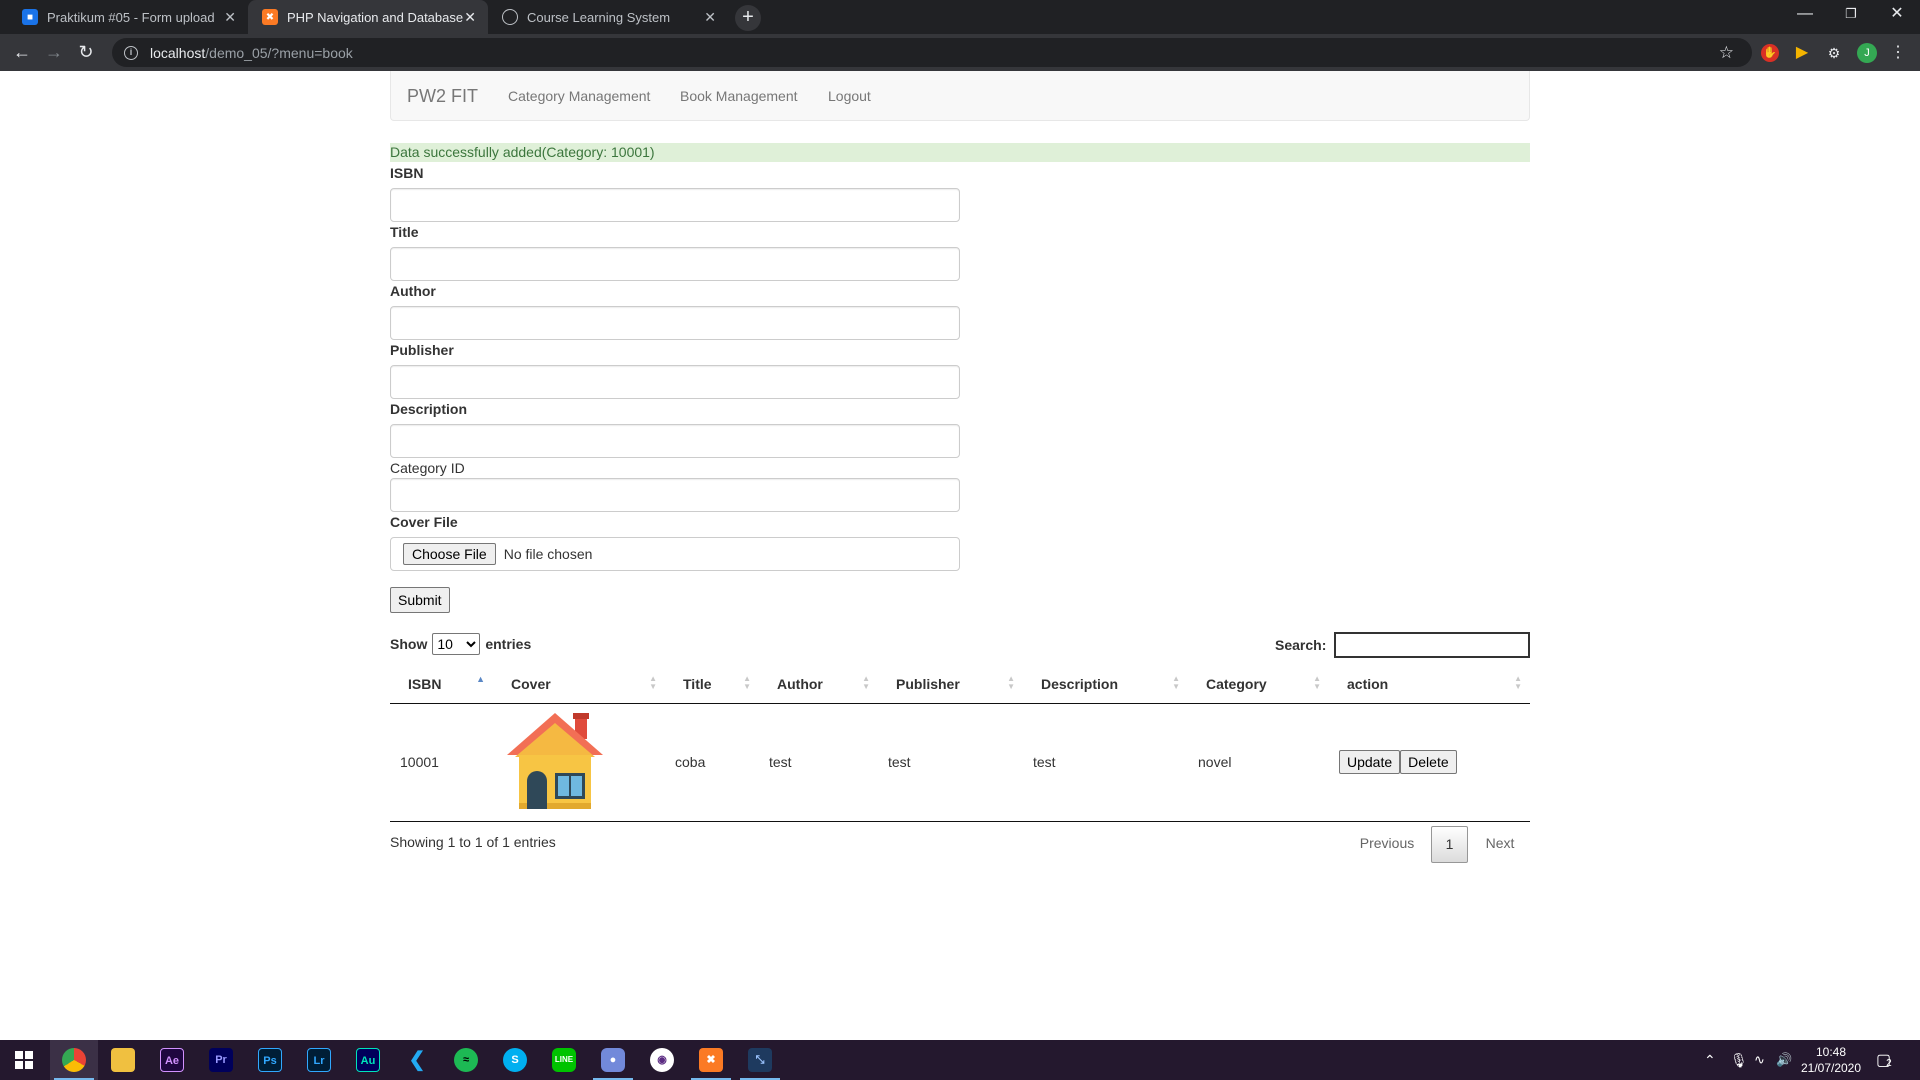 This screenshot has width=1920, height=1080. What do you see at coordinates (1802, 53) in the screenshot?
I see `extension-play-icon: ▶` at bounding box center [1802, 53].